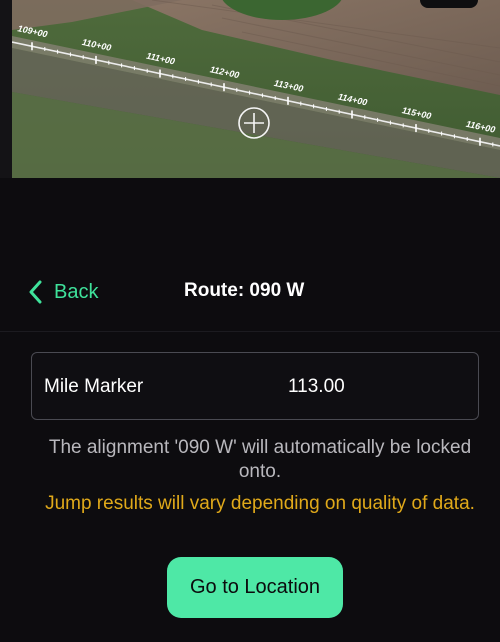 The width and height of the screenshot is (500, 642). I want to click on back-label: Back, so click(76, 291).